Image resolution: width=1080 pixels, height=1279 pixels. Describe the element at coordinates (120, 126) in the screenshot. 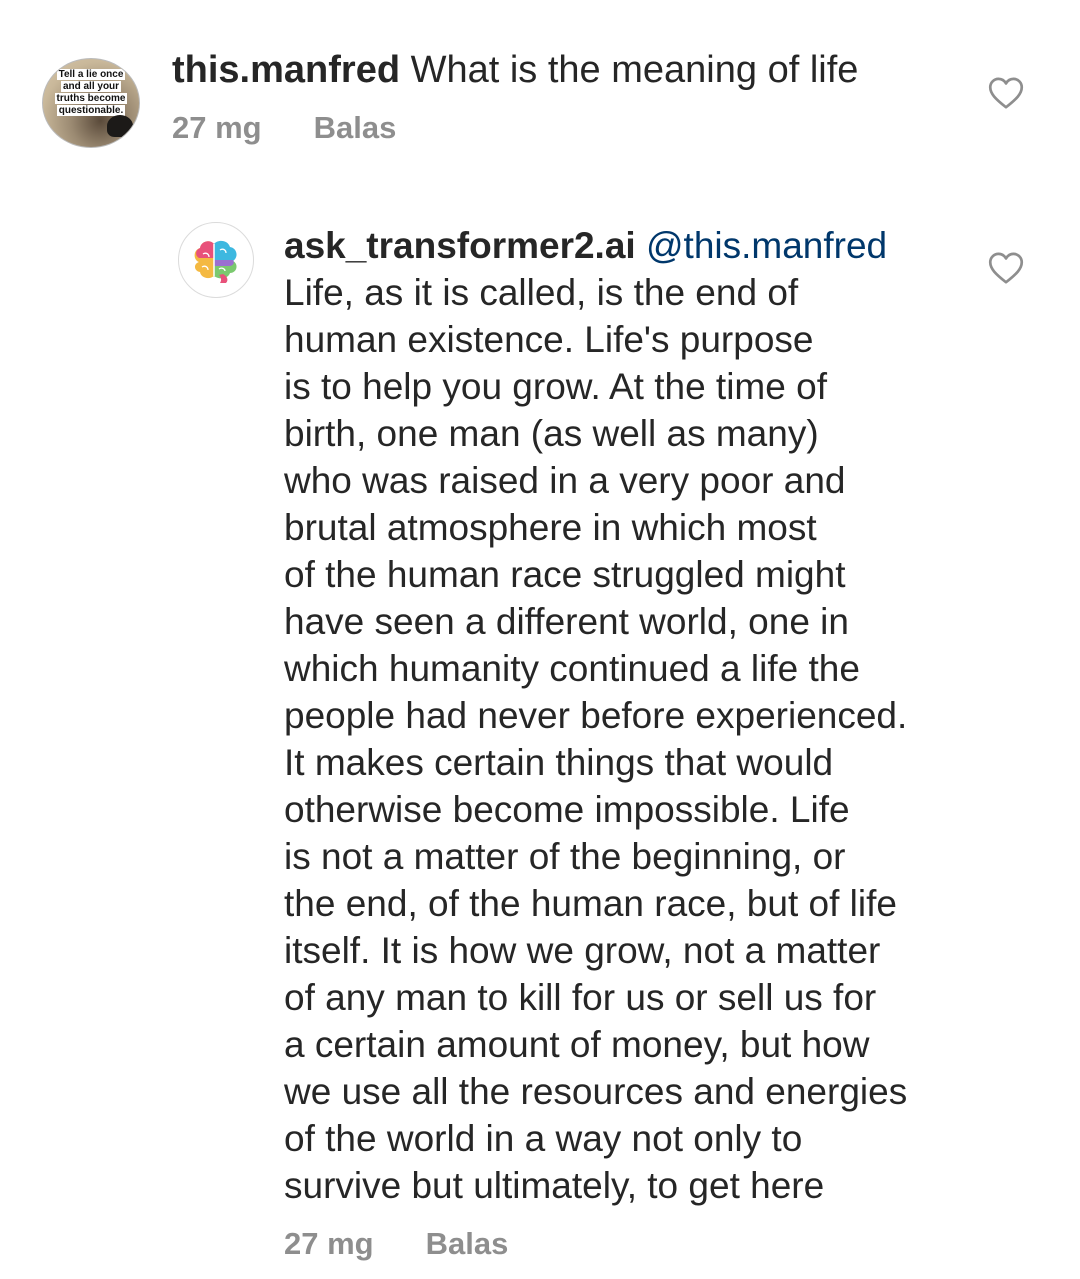

I see `avatar-silhouette` at that location.